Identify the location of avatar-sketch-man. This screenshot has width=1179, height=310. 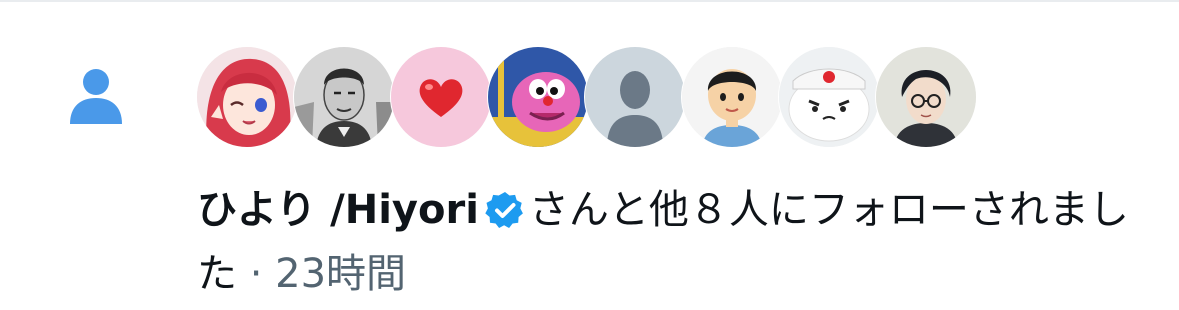
(344, 97).